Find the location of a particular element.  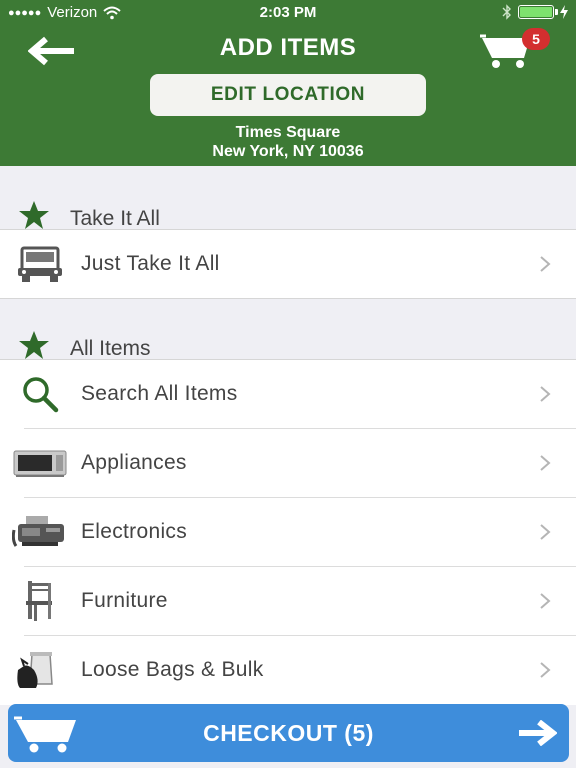

section-header-all-items: All Items is located at coordinates (288, 345).